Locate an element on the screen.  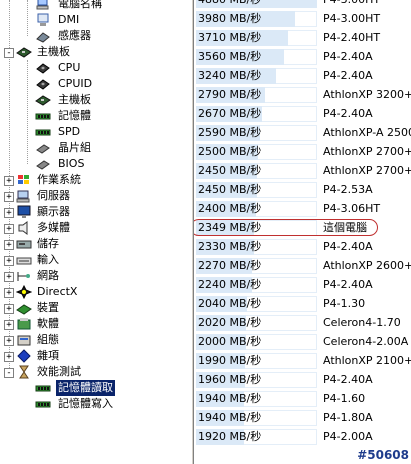
tree-node: + 網路 is located at coordinates (95, 276).